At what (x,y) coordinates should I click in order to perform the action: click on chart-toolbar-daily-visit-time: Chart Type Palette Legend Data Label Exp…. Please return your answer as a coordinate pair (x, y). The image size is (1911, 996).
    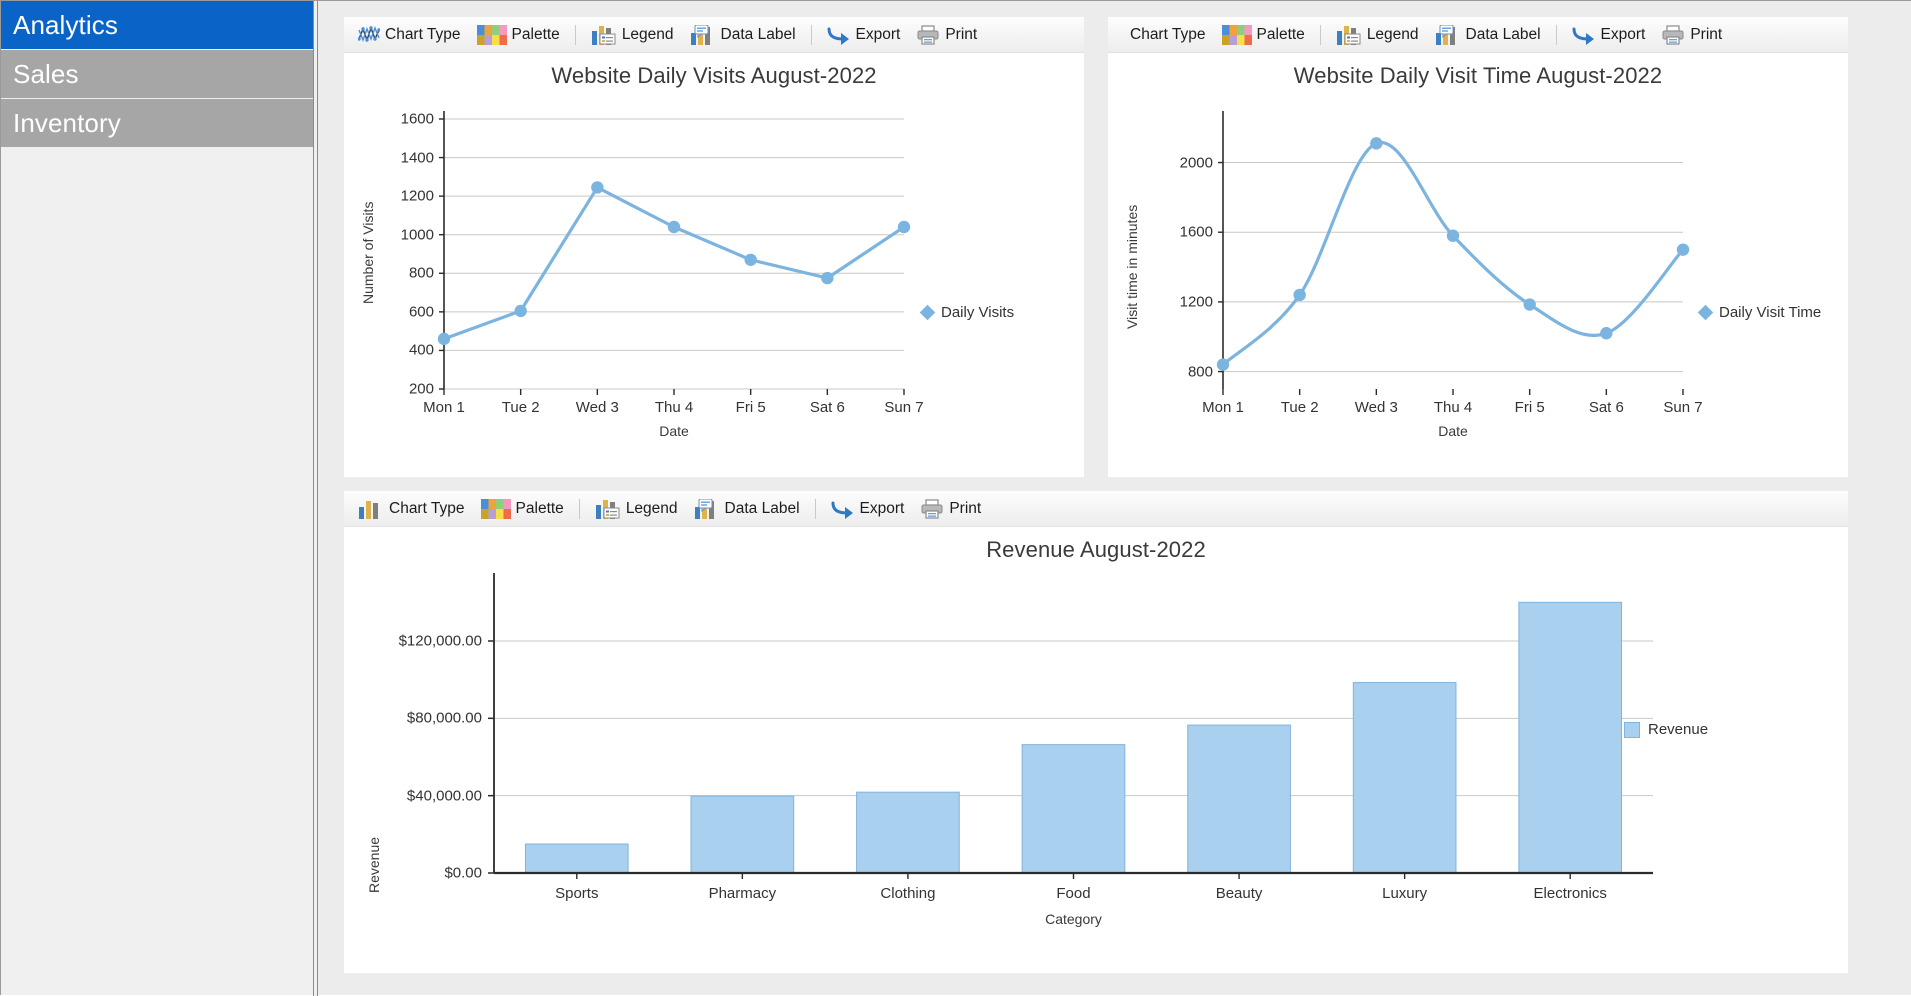
    Looking at the image, I should click on (1478, 35).